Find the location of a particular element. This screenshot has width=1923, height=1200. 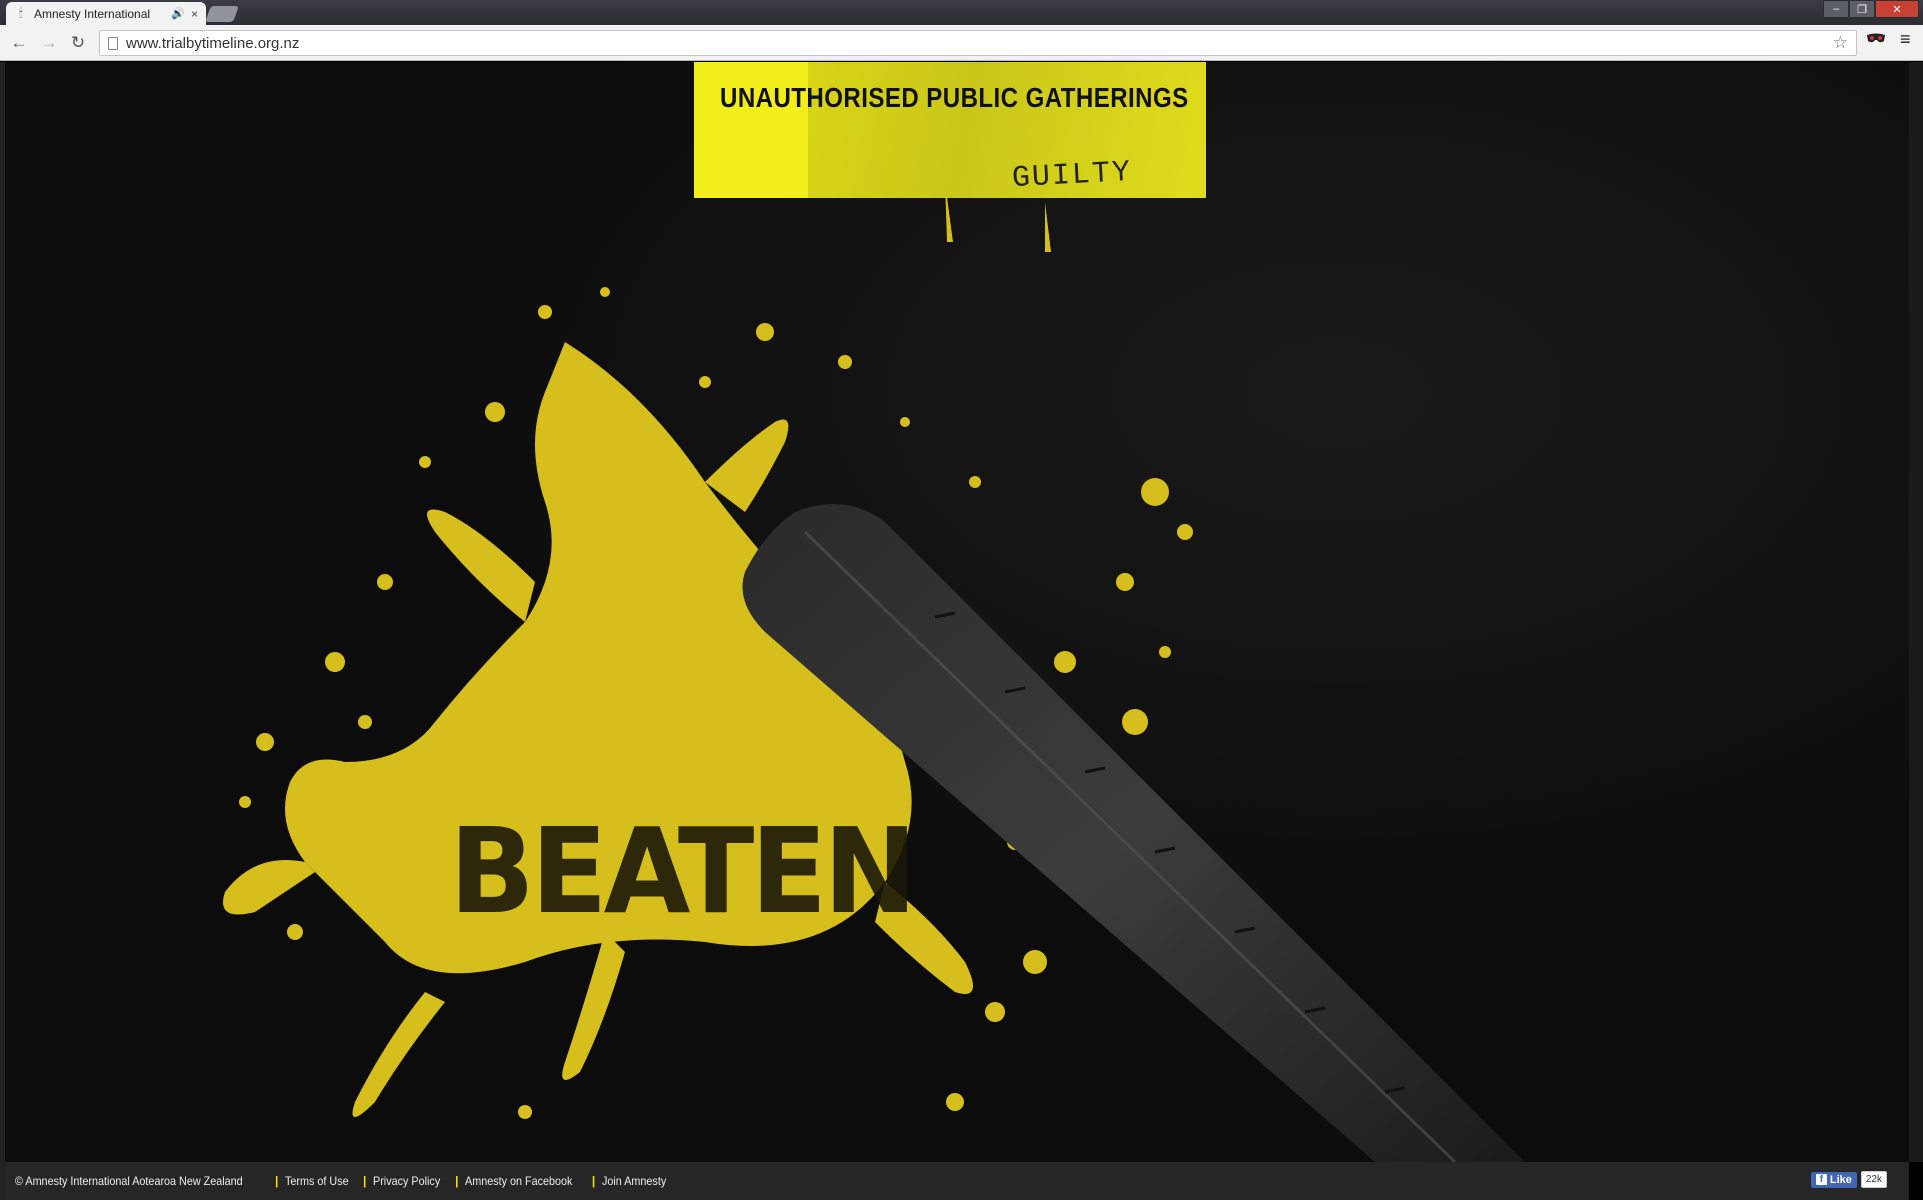

reload-button: ↻ is located at coordinates (78, 43).